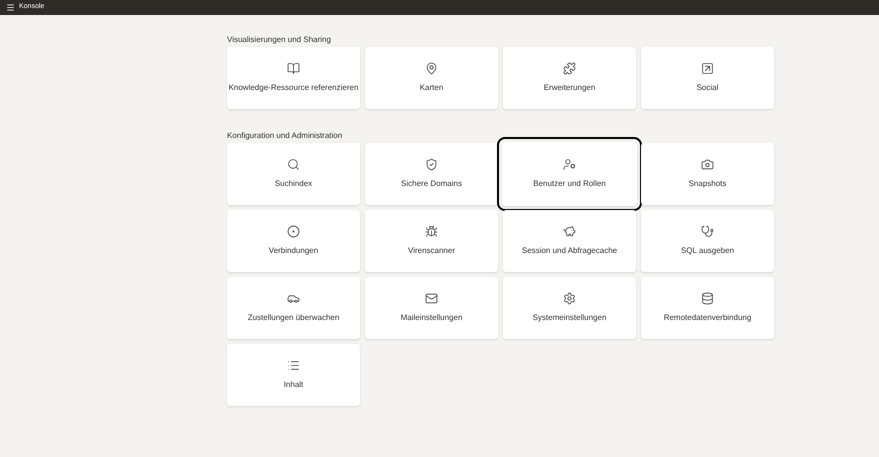  What do you see at coordinates (707, 174) in the screenshot?
I see `console-tile: Snapshots` at bounding box center [707, 174].